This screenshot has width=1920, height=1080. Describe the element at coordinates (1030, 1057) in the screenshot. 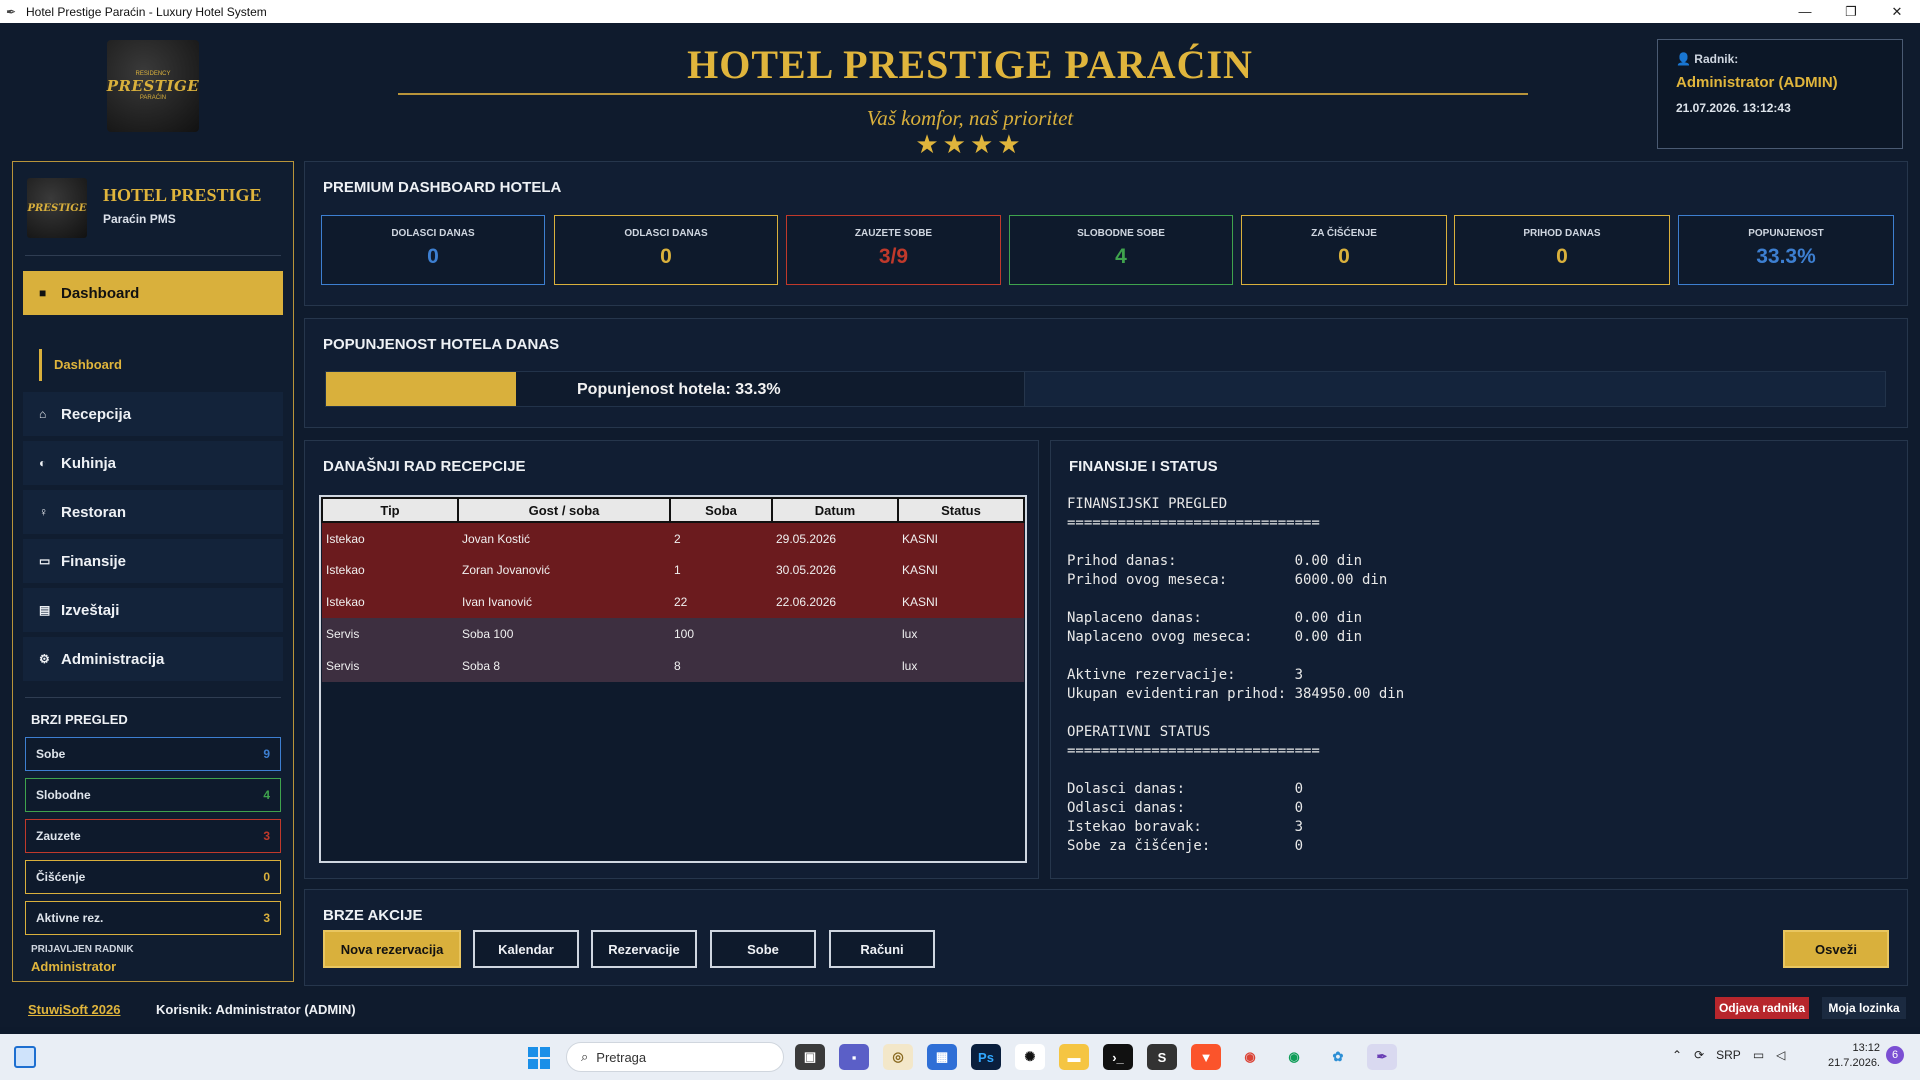

I see `chatgpt-icon: ✺` at that location.